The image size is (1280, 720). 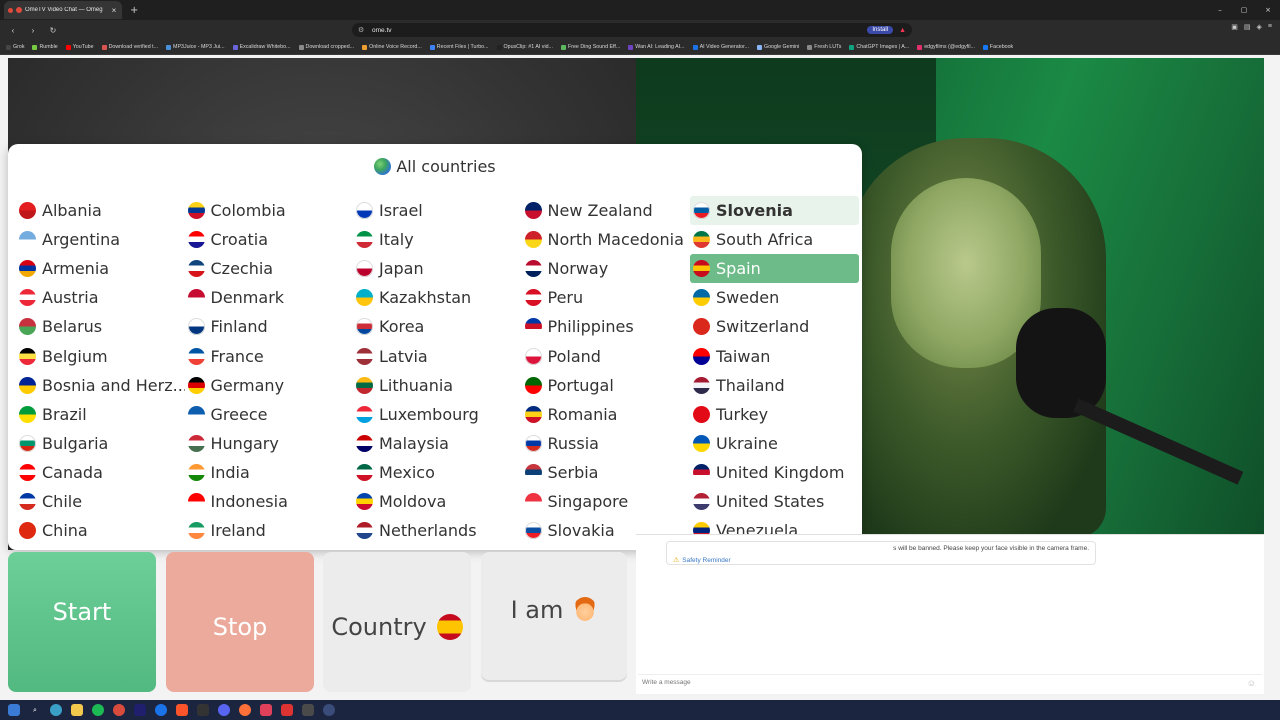 What do you see at coordinates (1220, 10) in the screenshot?
I see `minimize-icon: –` at bounding box center [1220, 10].